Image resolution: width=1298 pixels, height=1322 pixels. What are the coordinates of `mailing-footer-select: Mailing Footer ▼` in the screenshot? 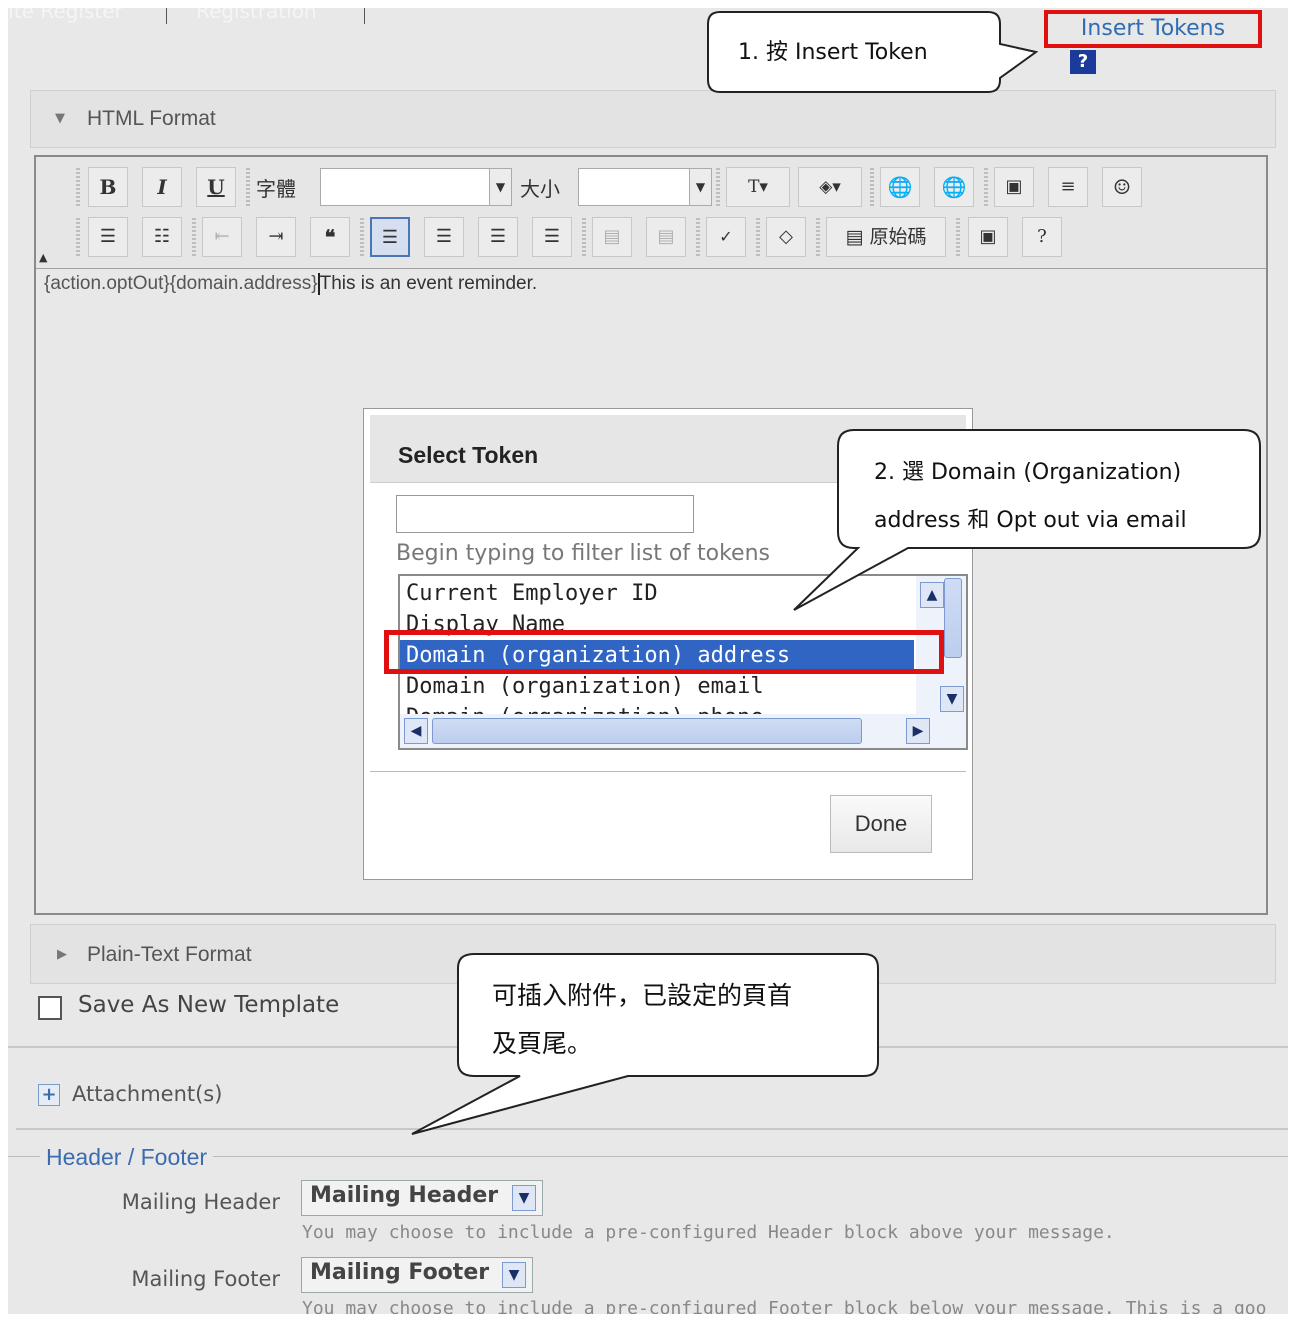 It's located at (417, 1275).